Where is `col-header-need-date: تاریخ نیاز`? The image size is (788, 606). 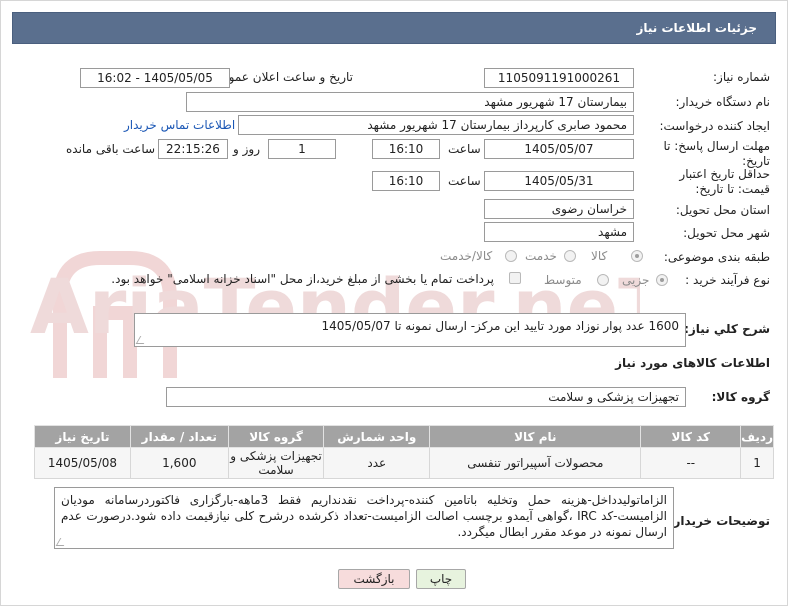 col-header-need-date: تاریخ نیاز is located at coordinates (82, 436).